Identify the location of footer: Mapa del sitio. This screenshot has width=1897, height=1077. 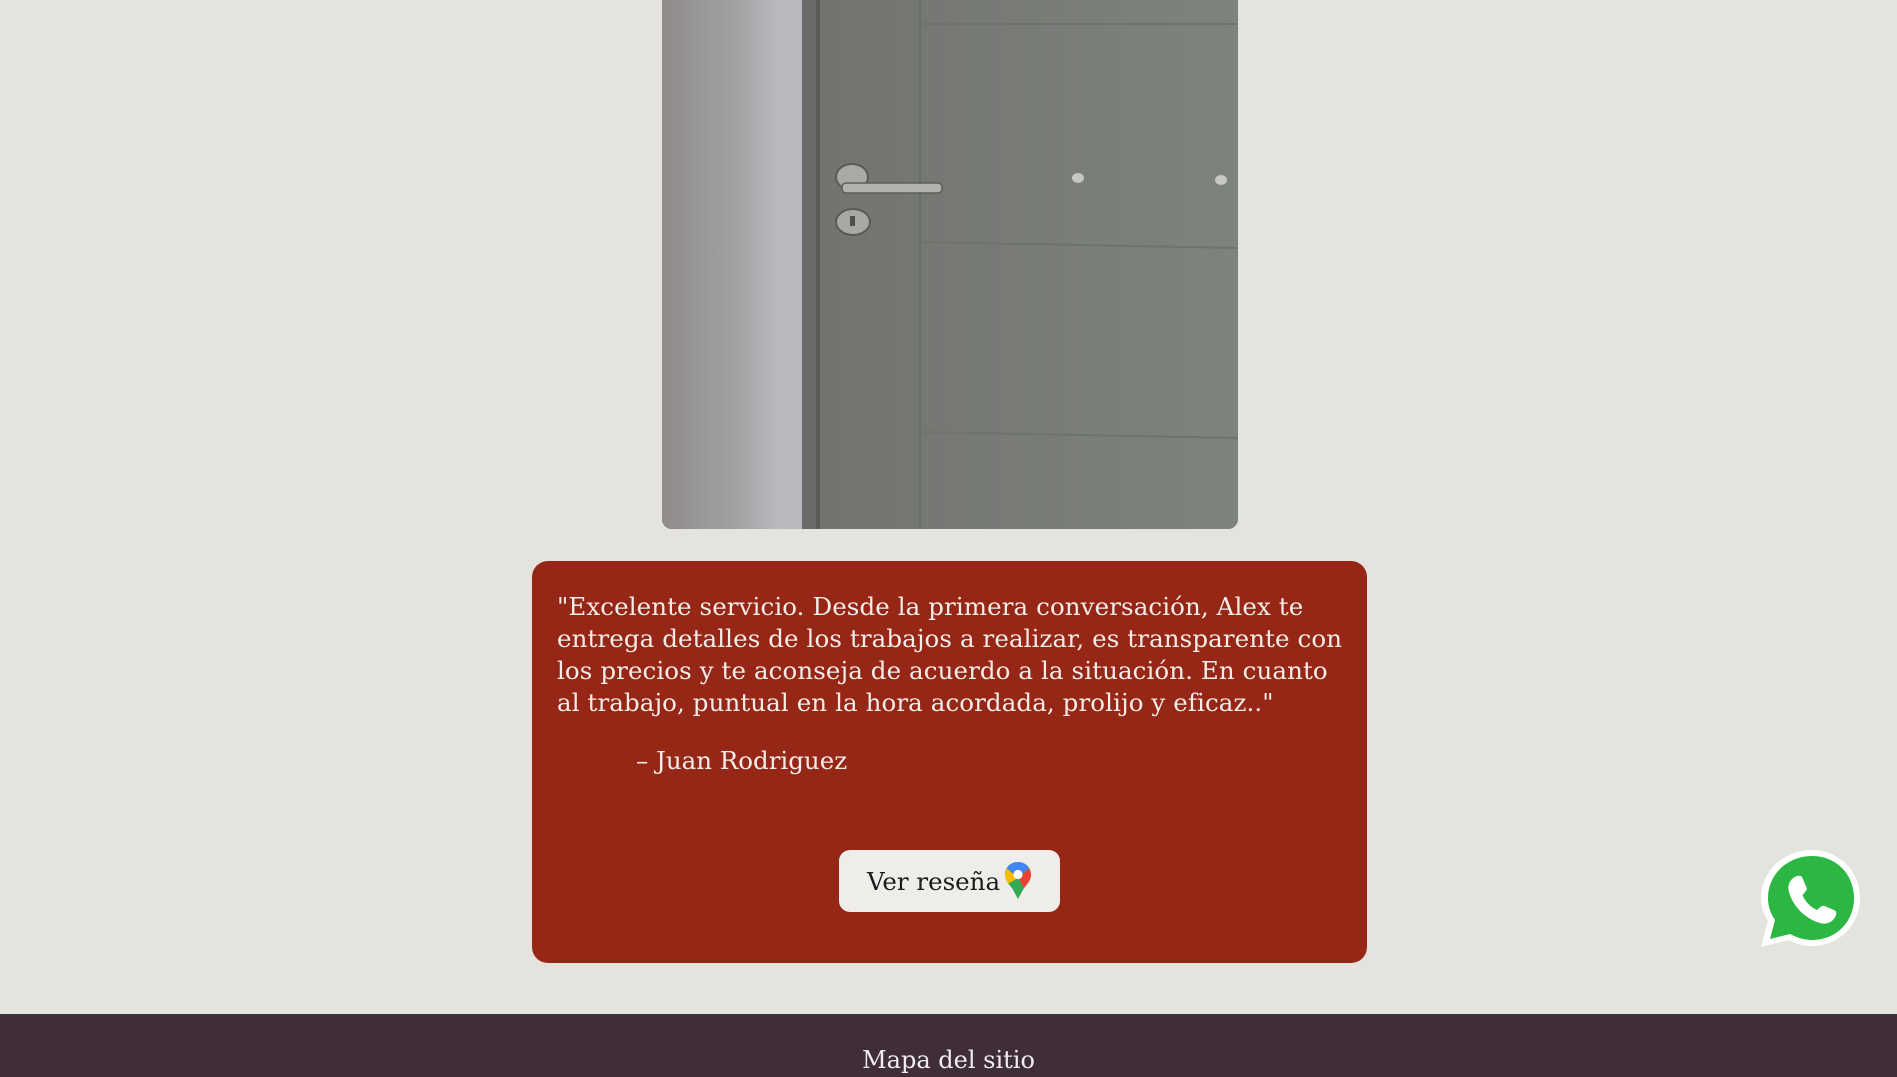
(948, 1045).